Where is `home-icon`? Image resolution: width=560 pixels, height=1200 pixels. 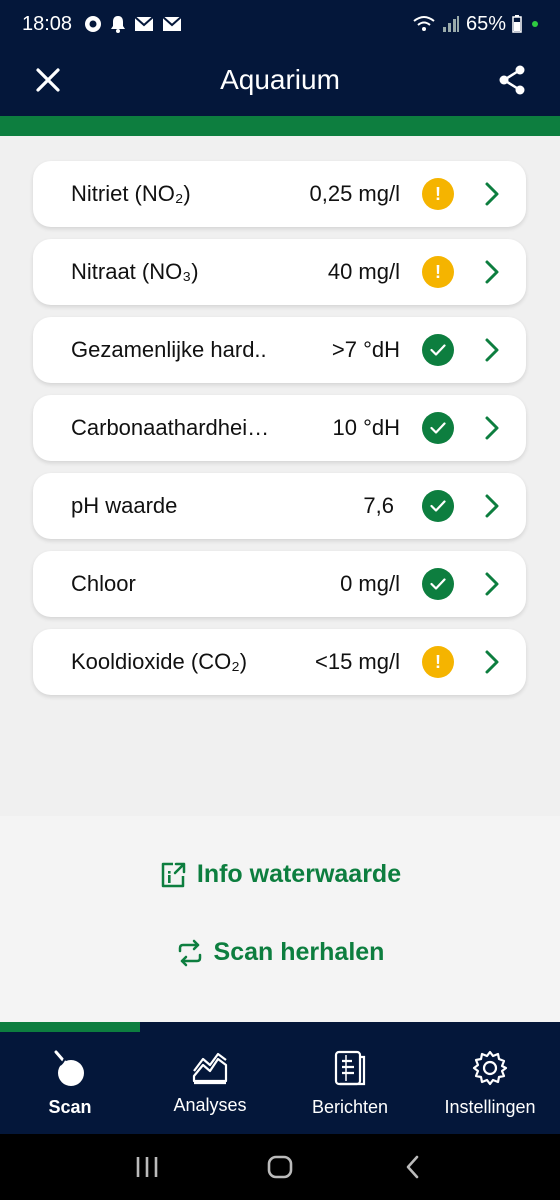
home-icon is located at coordinates (280, 1167).